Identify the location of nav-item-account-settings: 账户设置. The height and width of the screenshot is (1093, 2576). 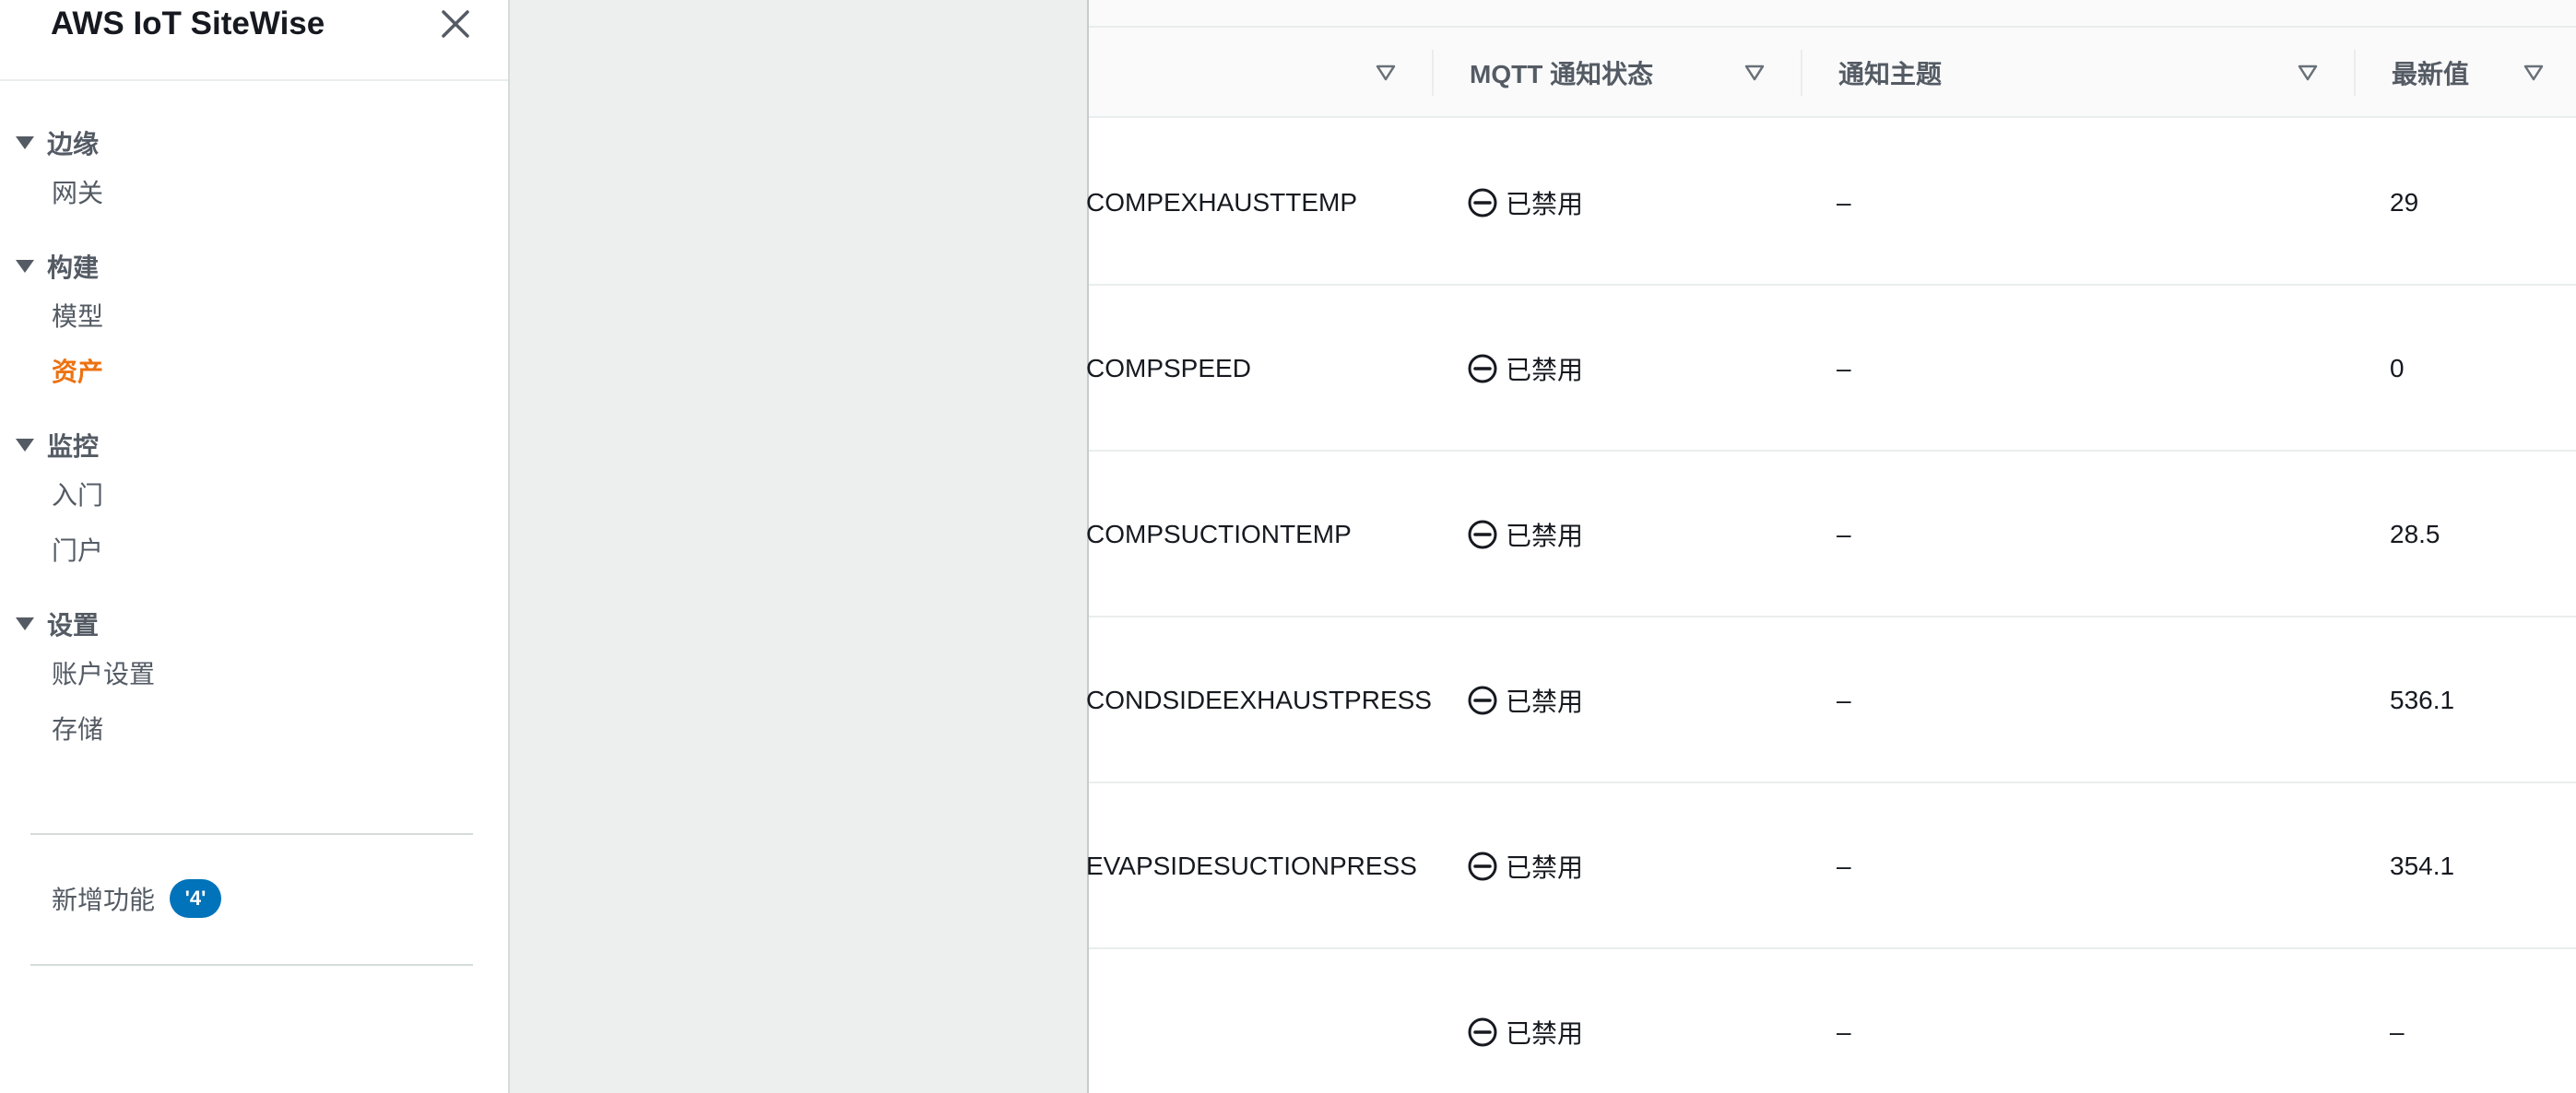
(254, 674).